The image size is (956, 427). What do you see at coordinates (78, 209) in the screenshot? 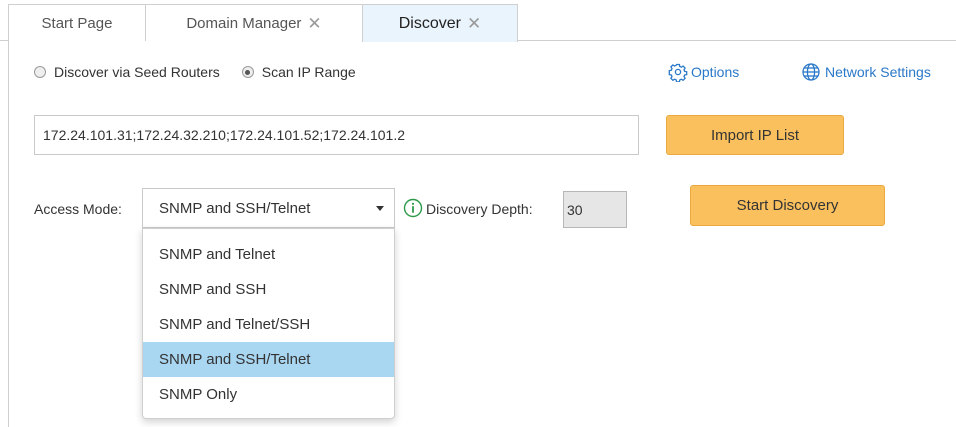
I see `access-mode-label: Access Mode:` at bounding box center [78, 209].